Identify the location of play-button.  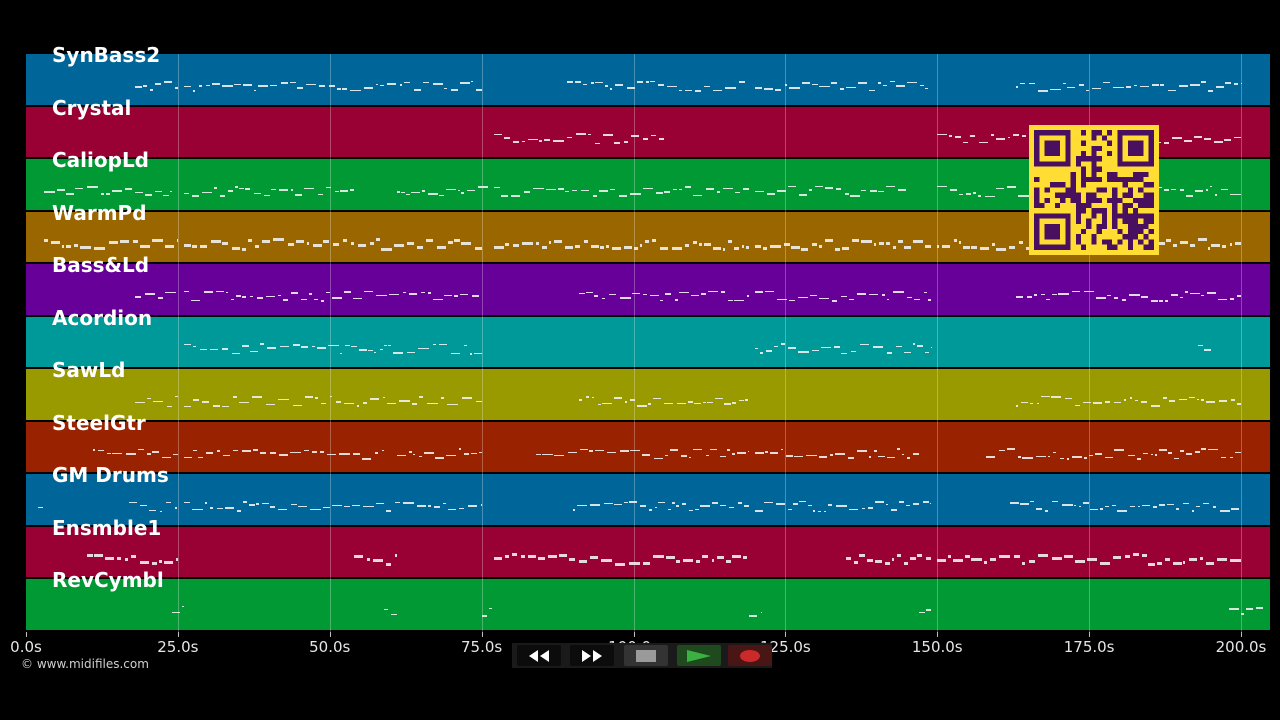
(699, 655).